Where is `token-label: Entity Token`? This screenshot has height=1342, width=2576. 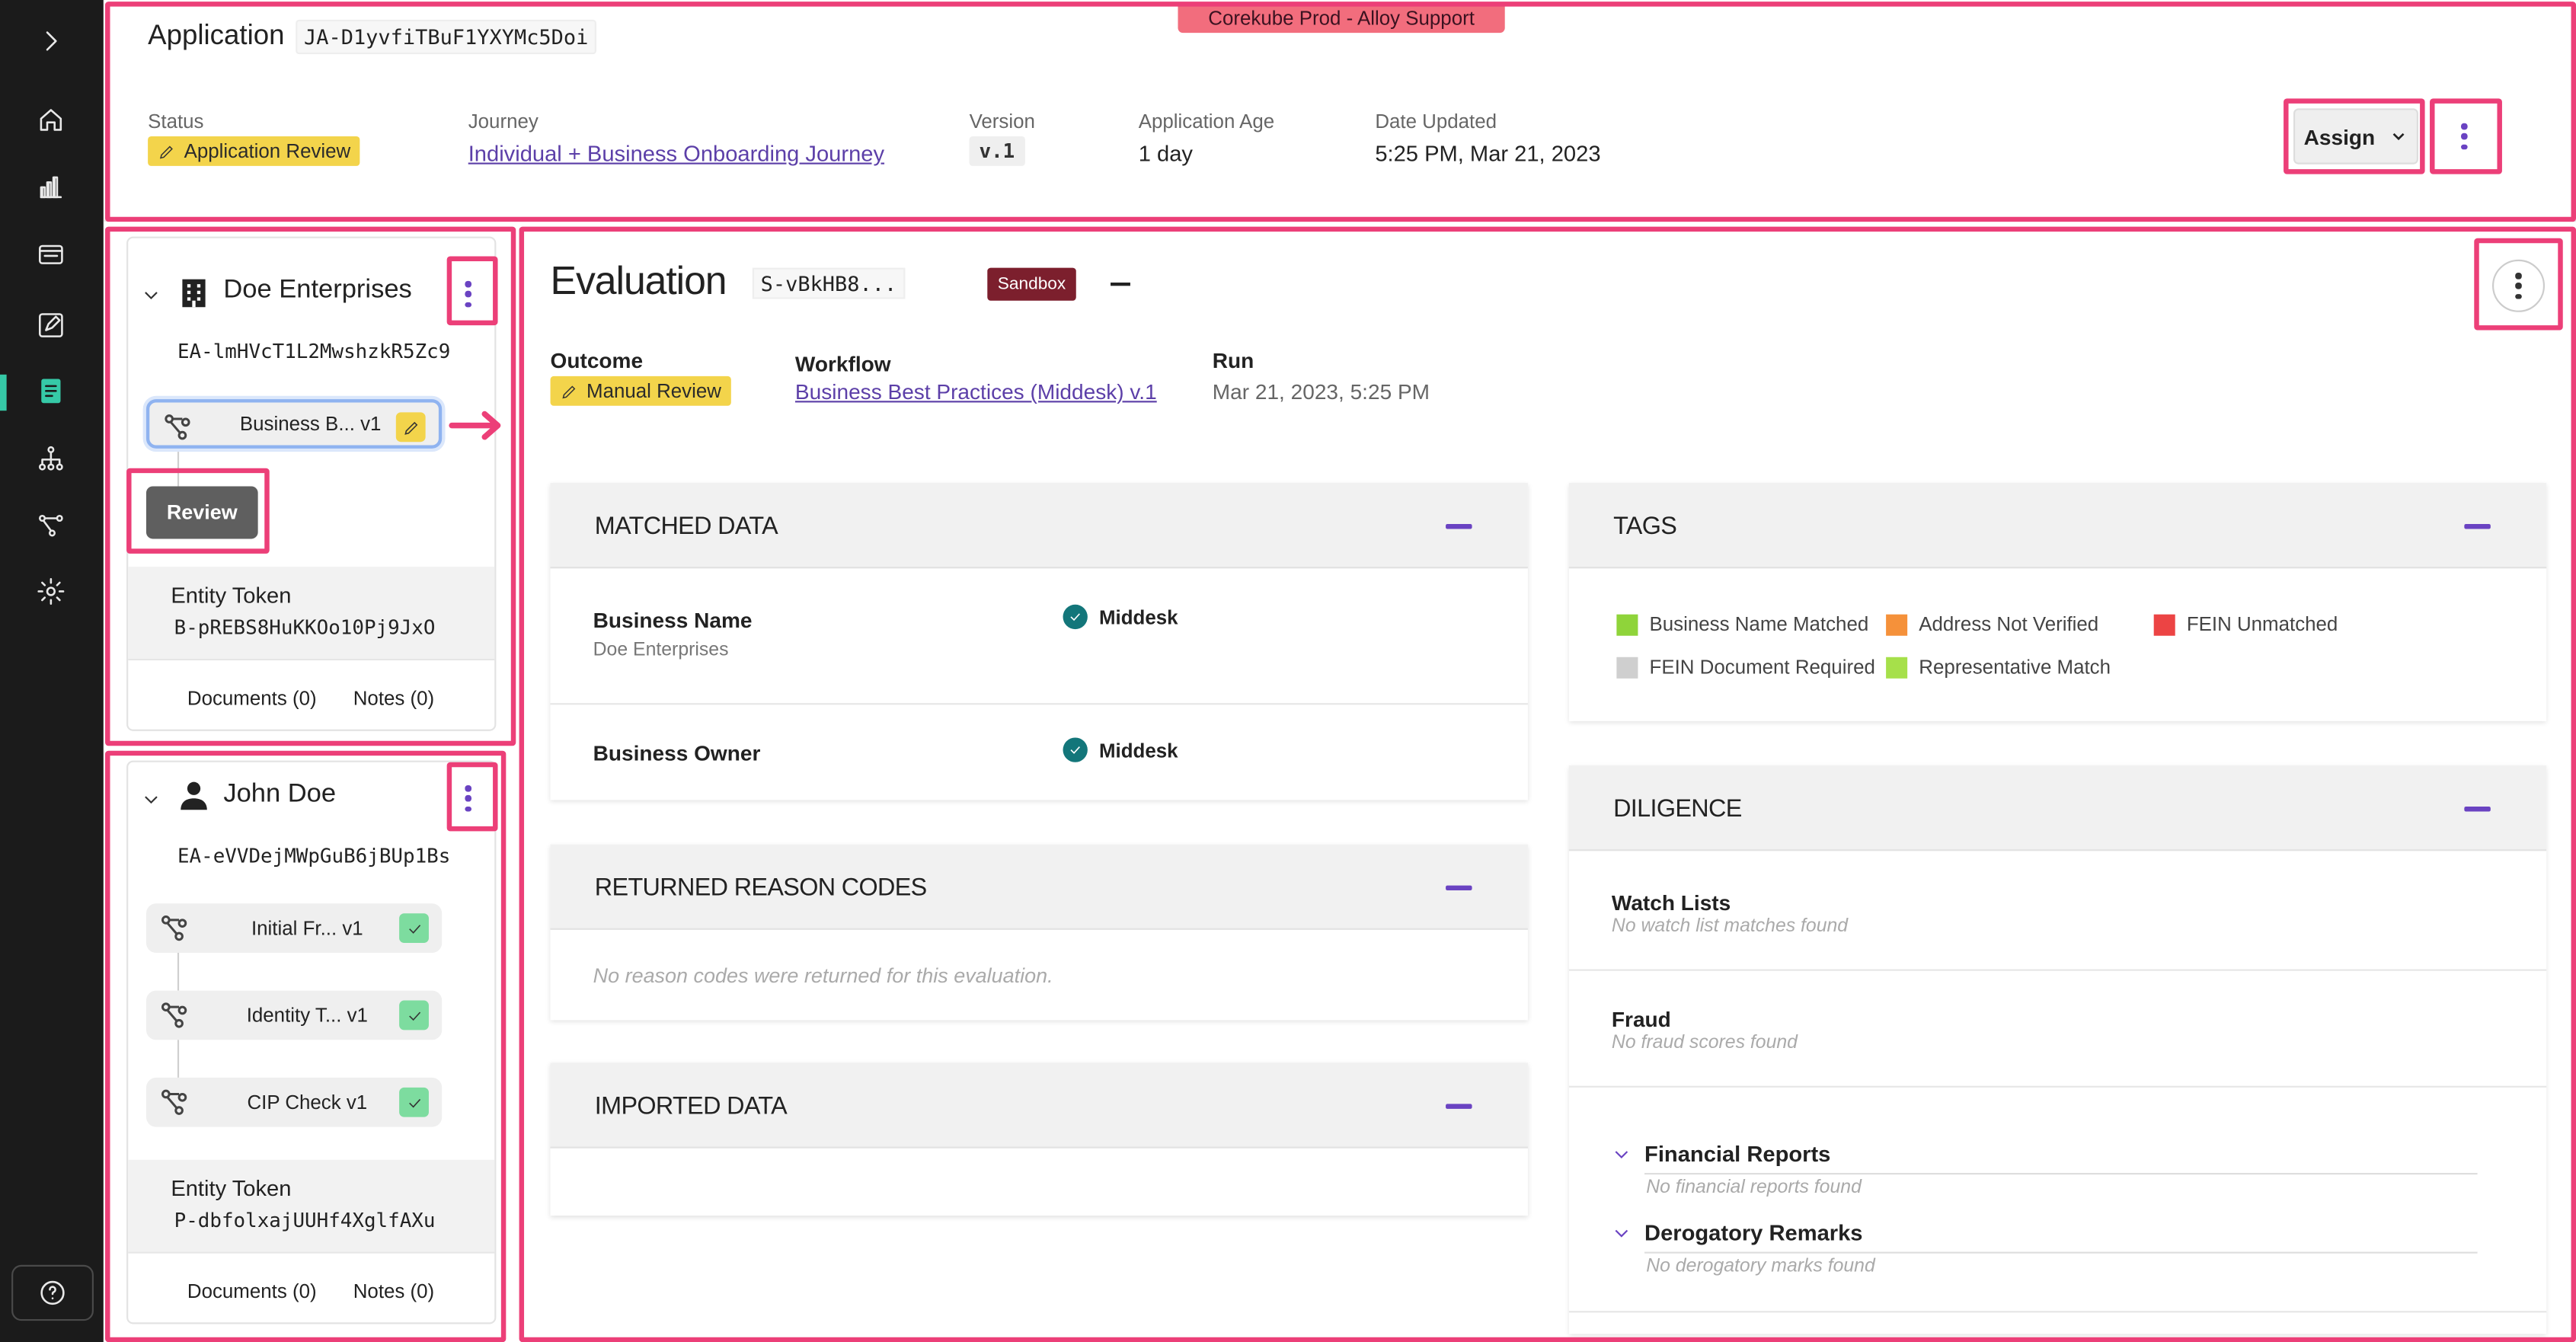 token-label: Entity Token is located at coordinates (231, 596).